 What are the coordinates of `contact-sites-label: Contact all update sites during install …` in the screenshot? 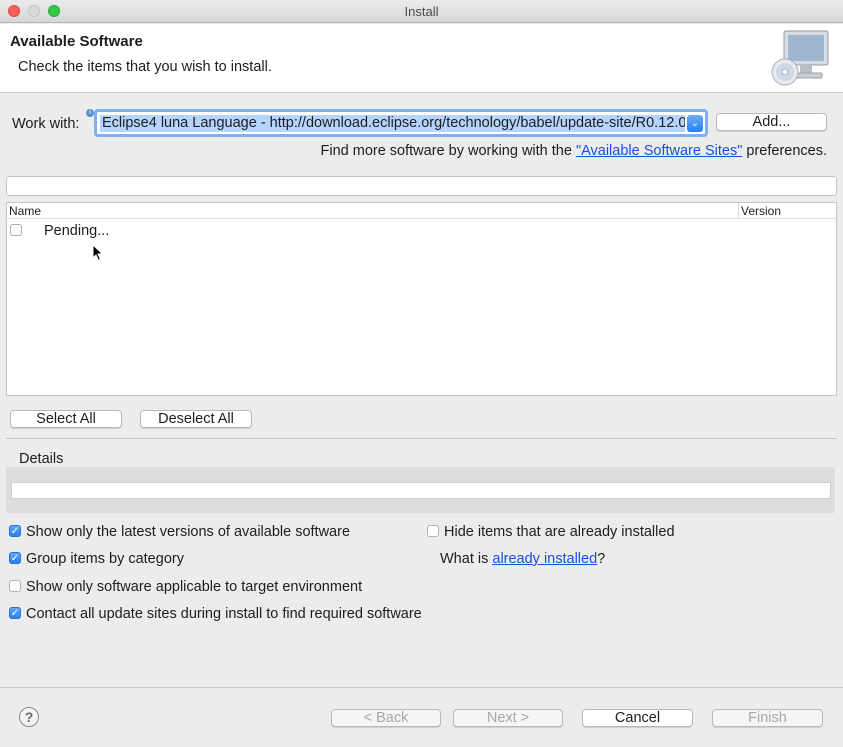 It's located at (224, 614).